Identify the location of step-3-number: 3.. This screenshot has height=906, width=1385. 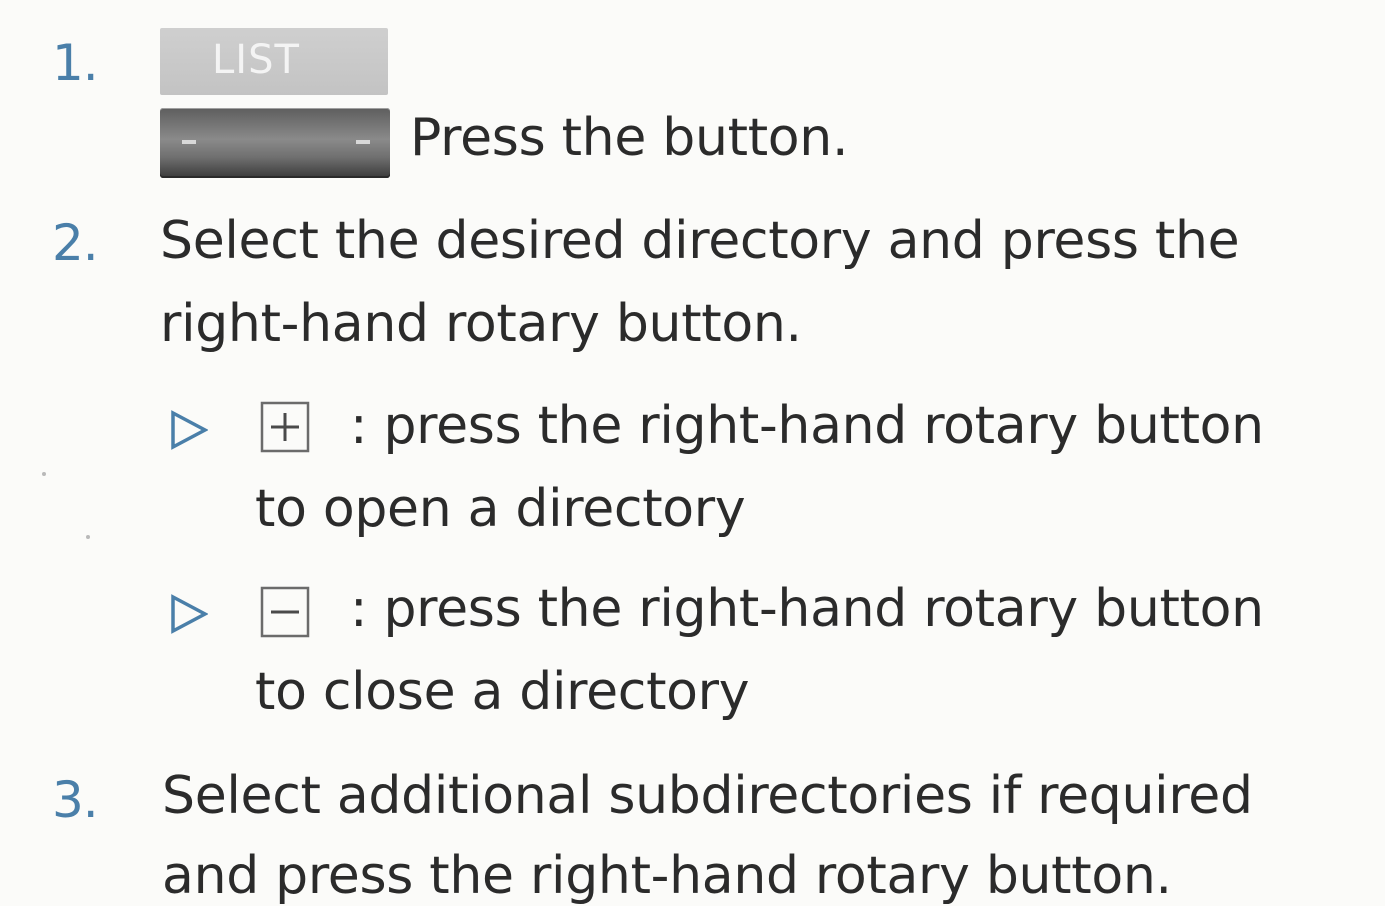
(75, 800).